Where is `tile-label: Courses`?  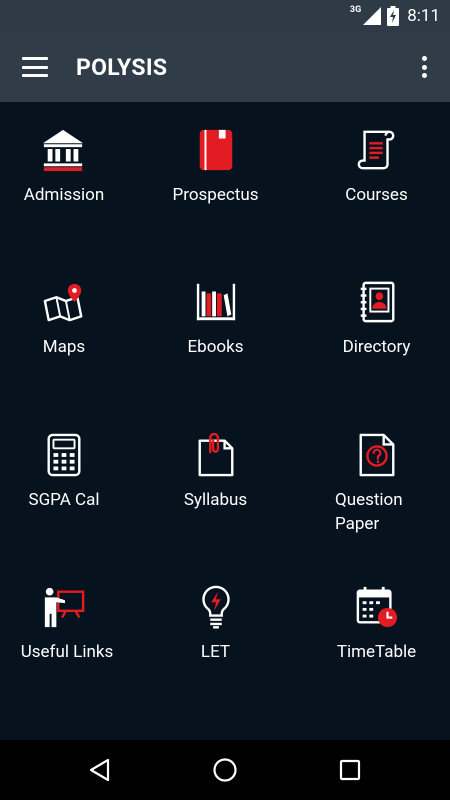
tile-label: Courses is located at coordinates (376, 195).